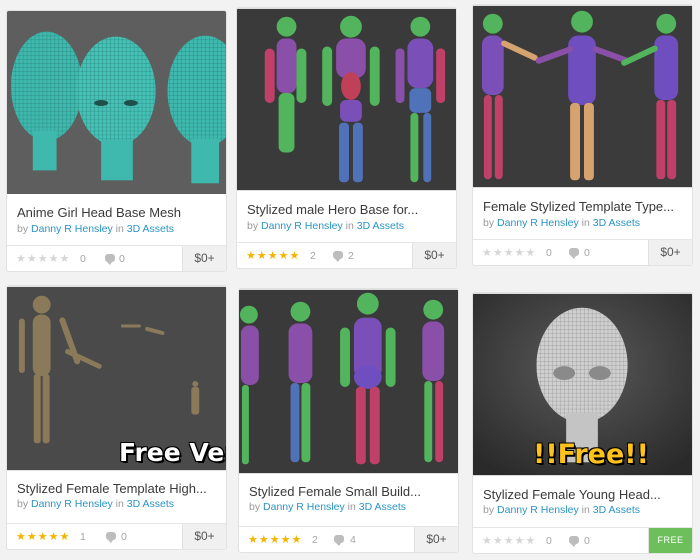 This screenshot has width=700, height=560. I want to click on free-version-banner: Free Versi, so click(172, 452).